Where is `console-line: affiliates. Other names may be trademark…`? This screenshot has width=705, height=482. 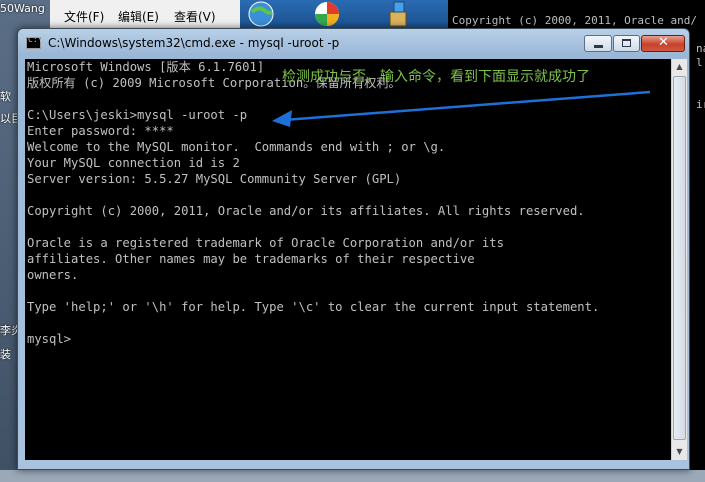
console-line: affiliates. Other names may be trademark… is located at coordinates (251, 259).